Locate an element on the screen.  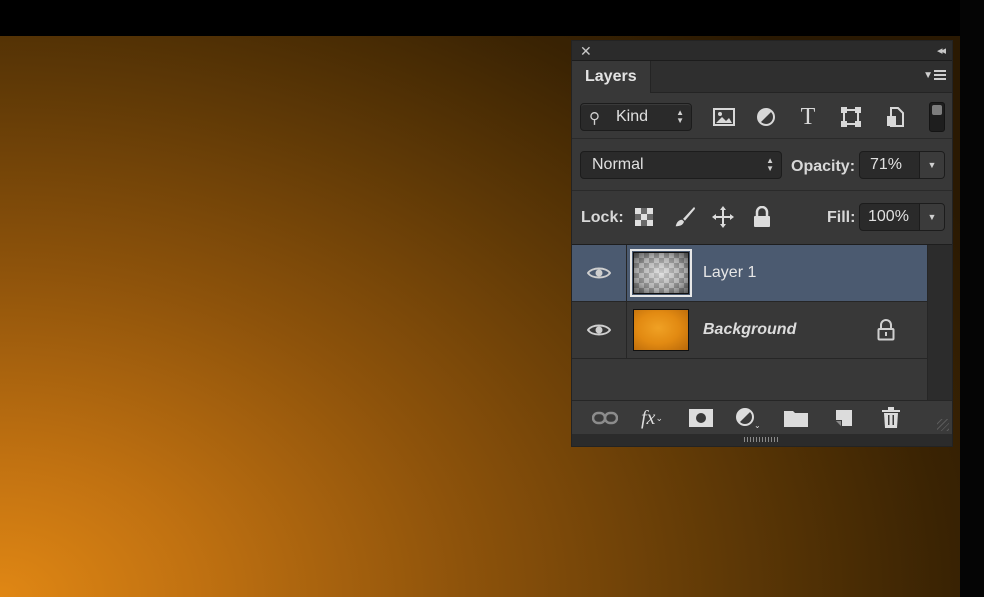
panel-menu-button: ▼ is located at coordinates (934, 75).